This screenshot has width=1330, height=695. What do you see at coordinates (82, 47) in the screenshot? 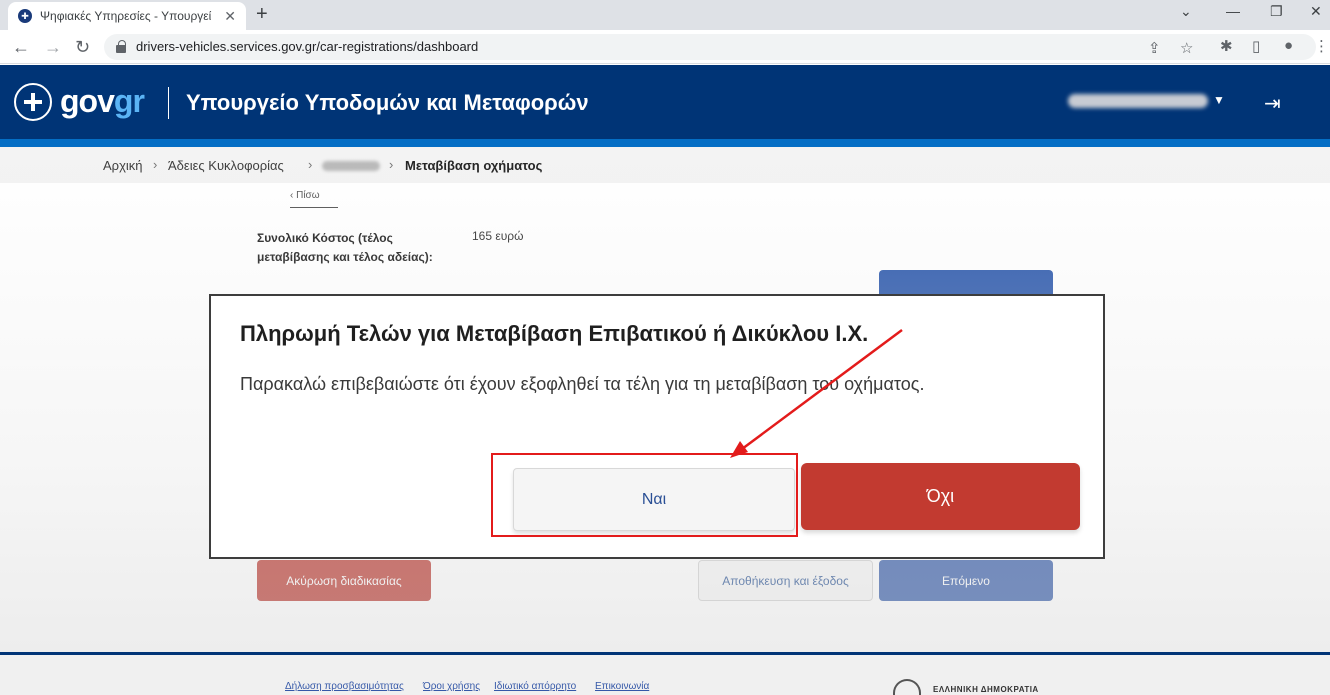
I see `reload-icon: ↻` at bounding box center [82, 47].